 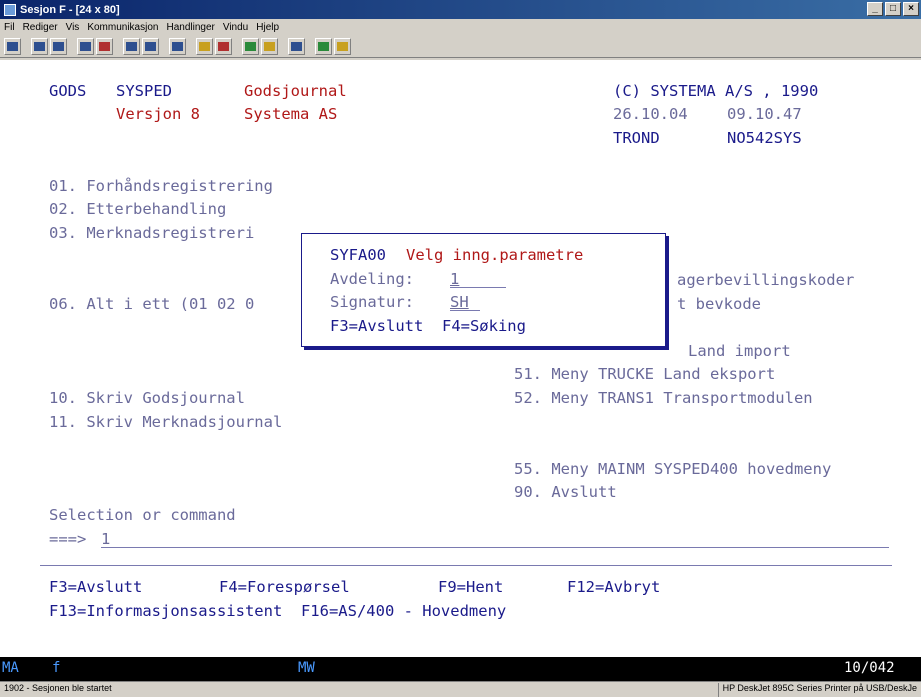 What do you see at coordinates (223, 46) in the screenshot?
I see `macro-stop-icon` at bounding box center [223, 46].